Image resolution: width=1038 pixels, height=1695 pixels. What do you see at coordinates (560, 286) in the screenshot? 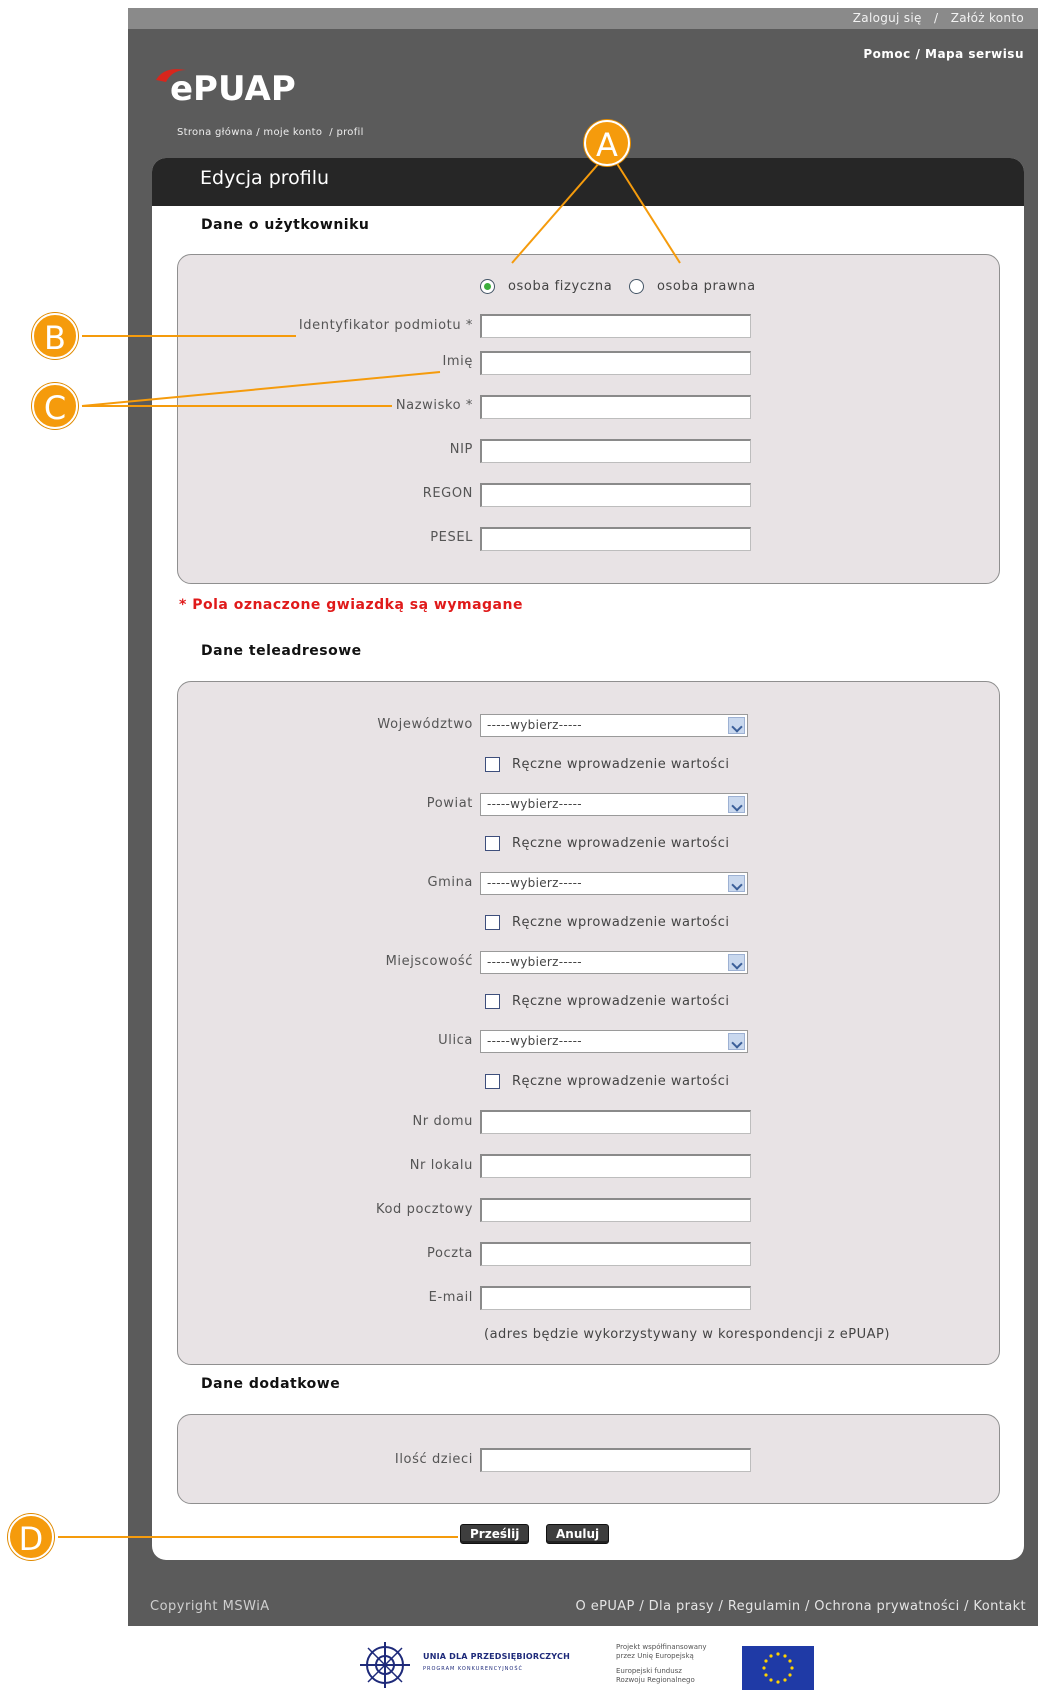
I see `radio-natural-person-label: osoba fizyczna` at bounding box center [560, 286].